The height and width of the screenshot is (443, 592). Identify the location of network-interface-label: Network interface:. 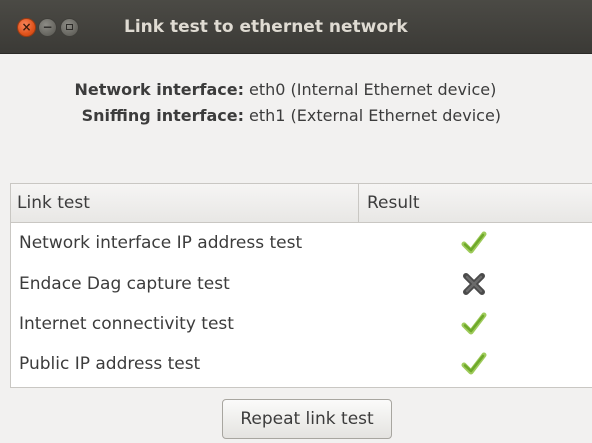
(159, 89).